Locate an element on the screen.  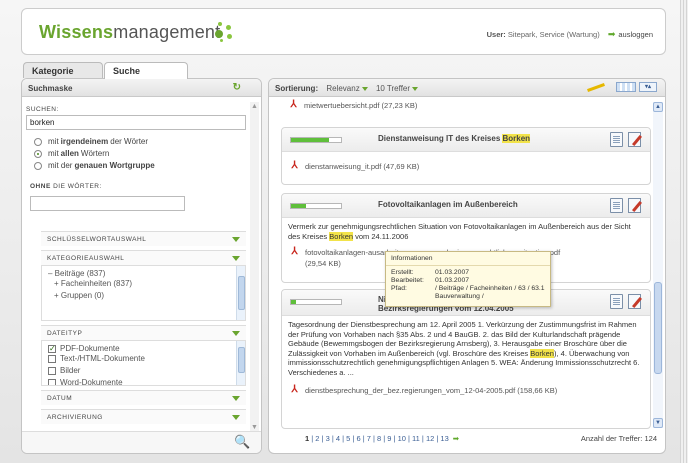
collapse-icon: ▾▴ is located at coordinates (648, 87).